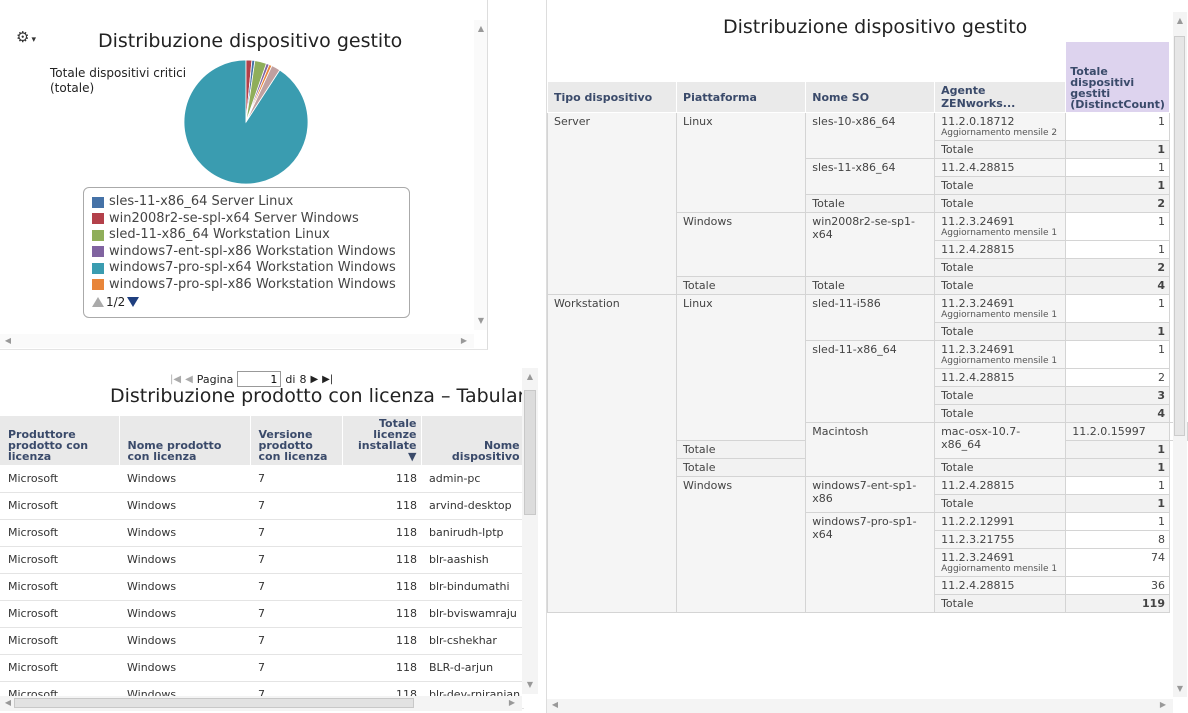 The width and height of the screenshot is (1188, 713). What do you see at coordinates (870, 449) in the screenshot?
I see `pivot-cell-macintosh: Macintosh` at bounding box center [870, 449].